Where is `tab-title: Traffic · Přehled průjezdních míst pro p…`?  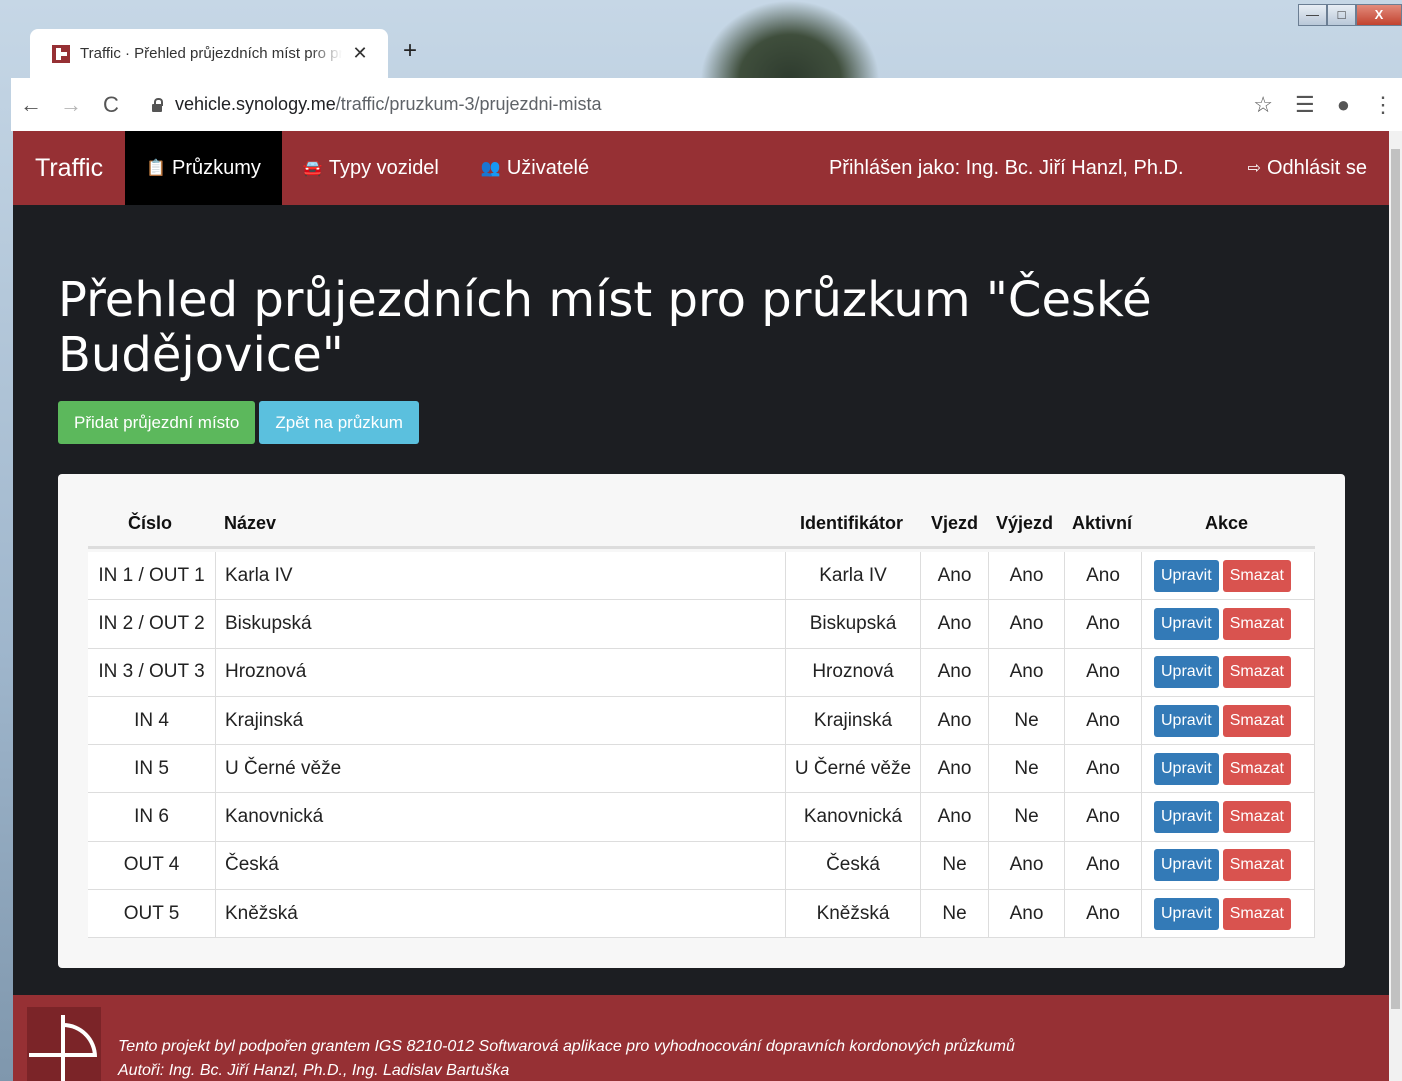 tab-title: Traffic · Přehled průjezdních míst pro p… is located at coordinates (211, 53).